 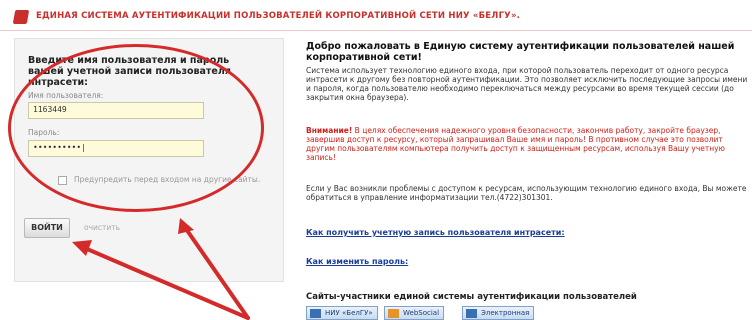 What do you see at coordinates (186, 226) in the screenshot?
I see `arrow-head-right` at bounding box center [186, 226].